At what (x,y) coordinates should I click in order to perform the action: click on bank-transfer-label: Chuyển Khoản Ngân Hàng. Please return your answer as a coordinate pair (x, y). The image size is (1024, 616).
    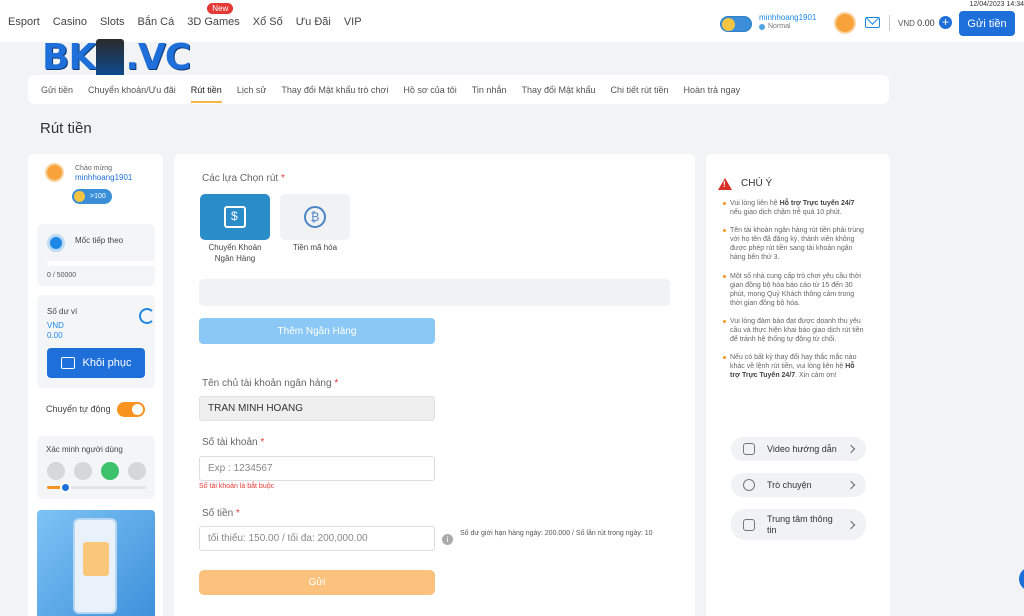
    Looking at the image, I should click on (235, 254).